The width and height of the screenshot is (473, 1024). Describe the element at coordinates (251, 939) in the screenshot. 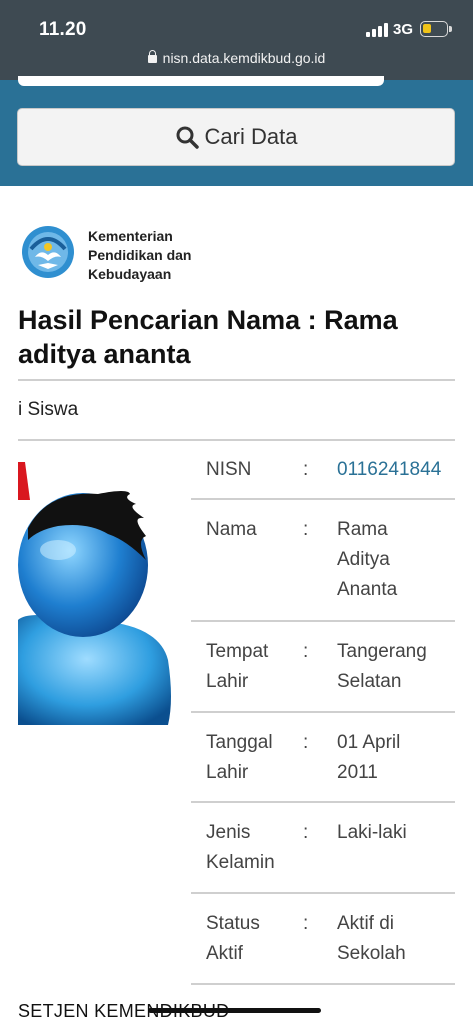

I see `info-label: Status Aktif` at that location.